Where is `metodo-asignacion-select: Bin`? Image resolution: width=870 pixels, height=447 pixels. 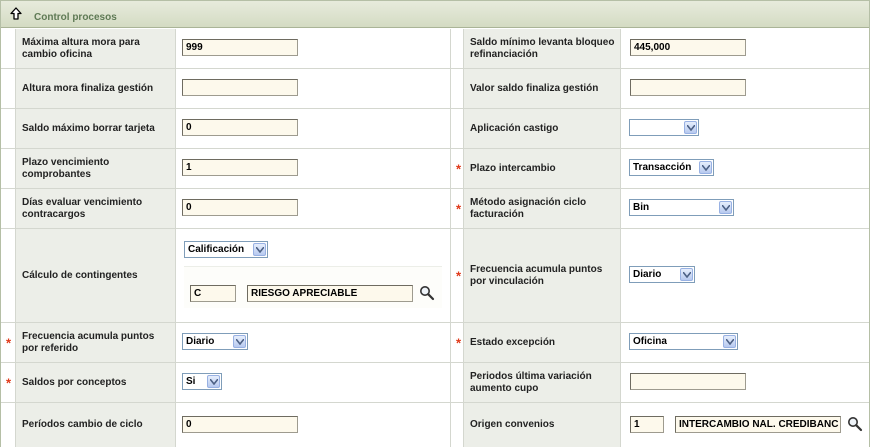
metodo-asignacion-select: Bin is located at coordinates (681, 207).